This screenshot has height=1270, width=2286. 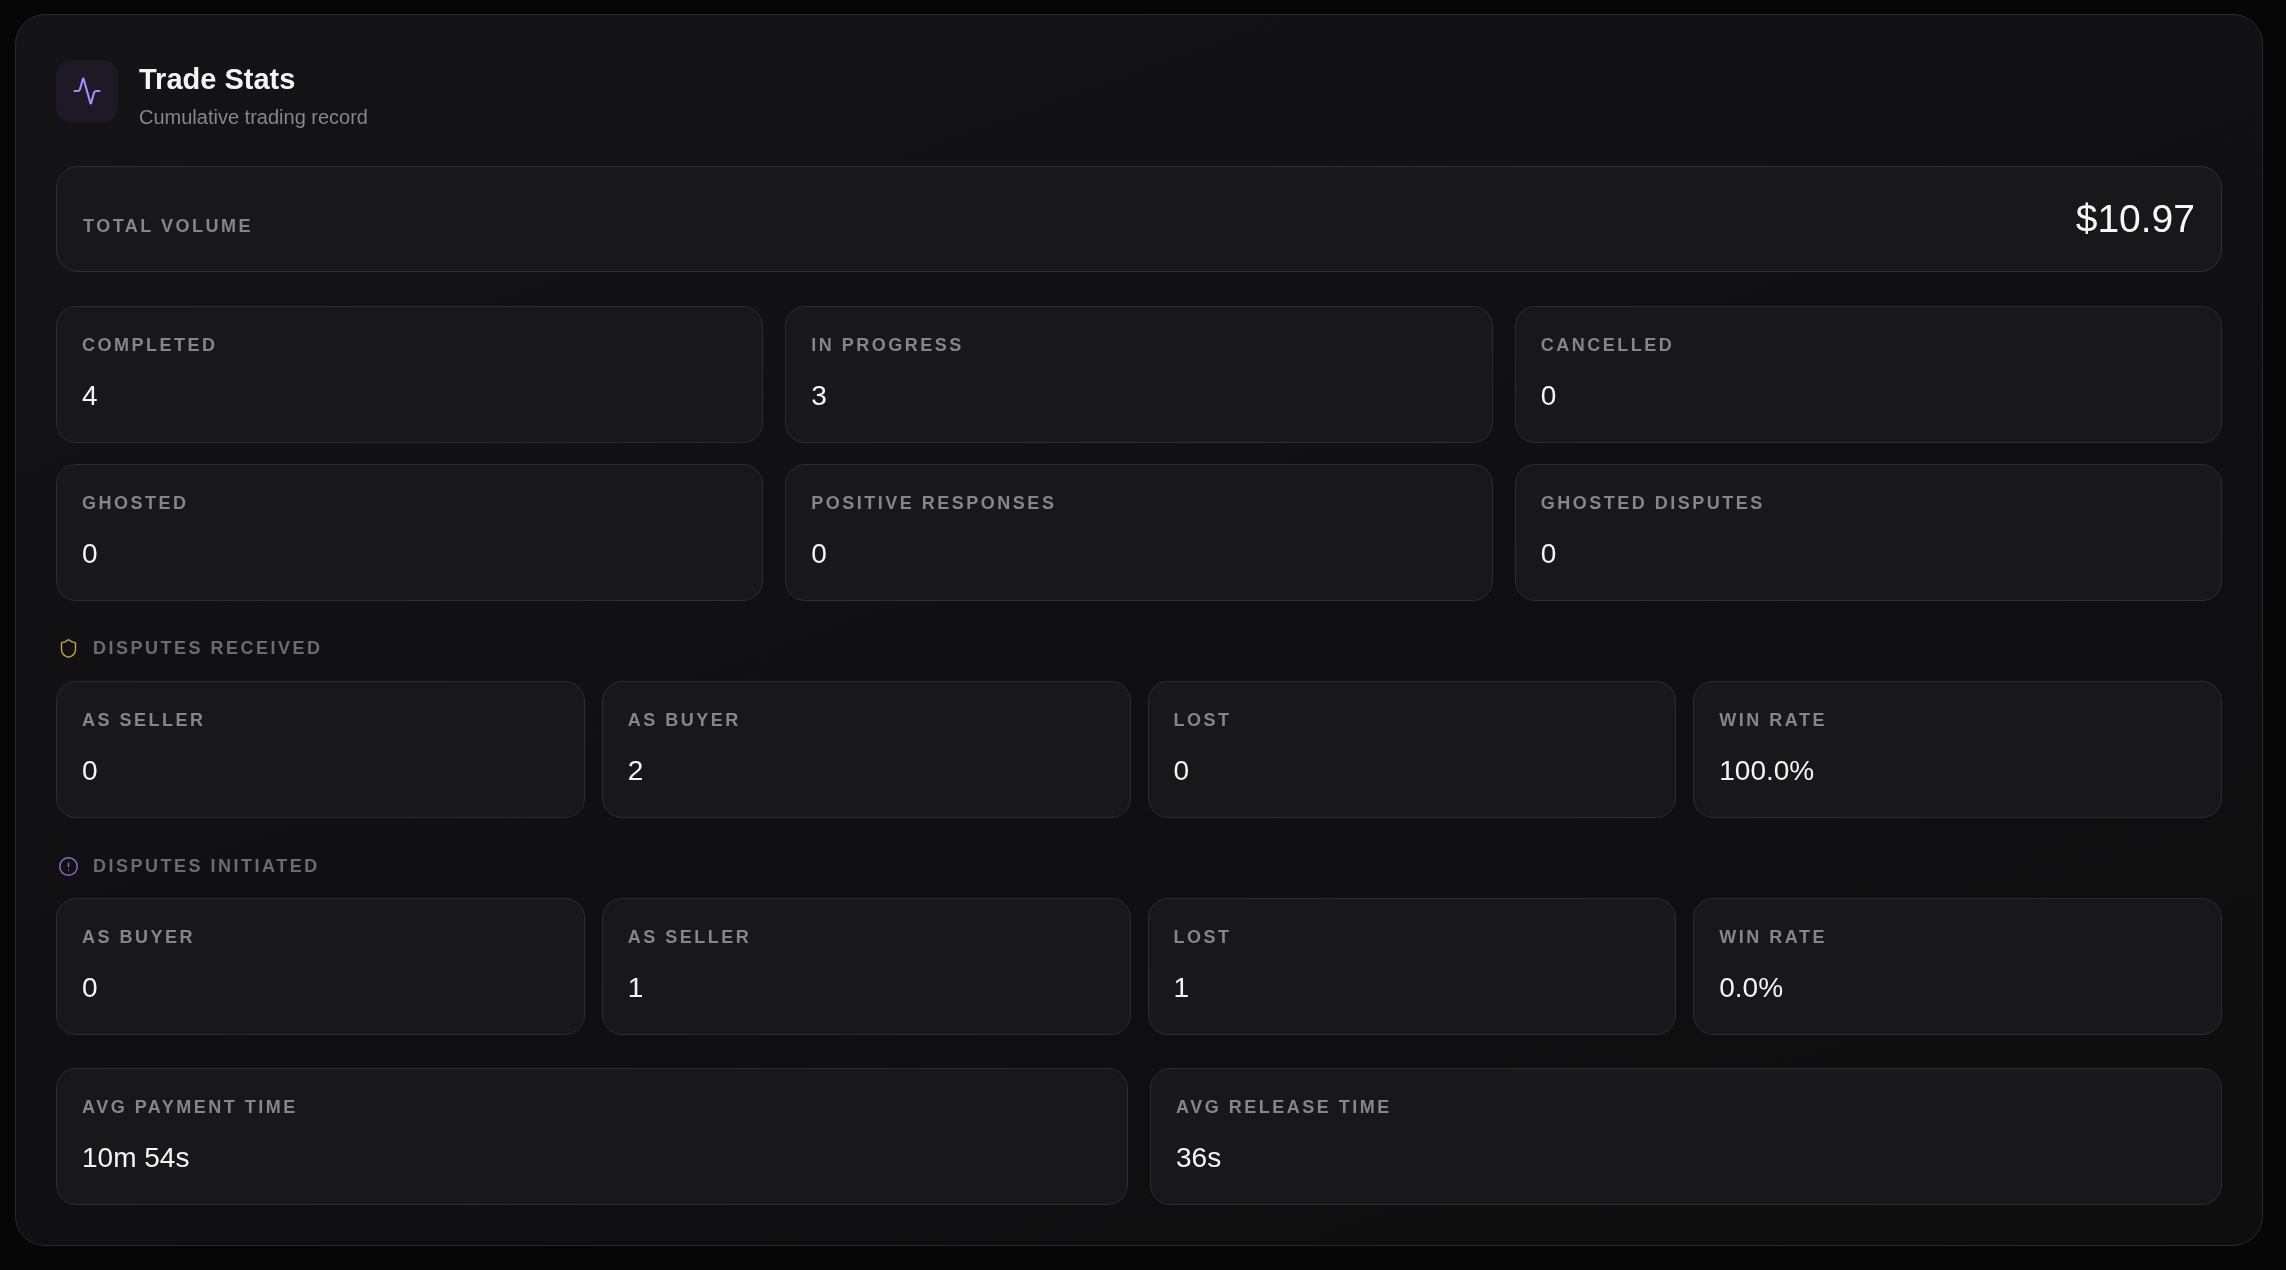 I want to click on panel-subtitle: Cumulative trading record, so click(x=253, y=117).